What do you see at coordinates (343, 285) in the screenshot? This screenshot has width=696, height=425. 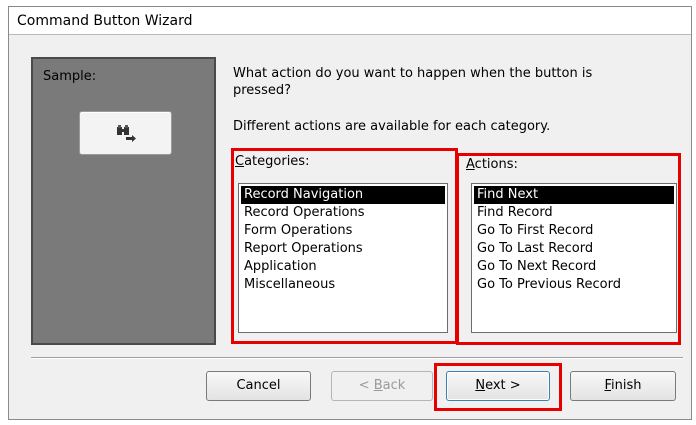 I see `list-item: Miscellaneous` at bounding box center [343, 285].